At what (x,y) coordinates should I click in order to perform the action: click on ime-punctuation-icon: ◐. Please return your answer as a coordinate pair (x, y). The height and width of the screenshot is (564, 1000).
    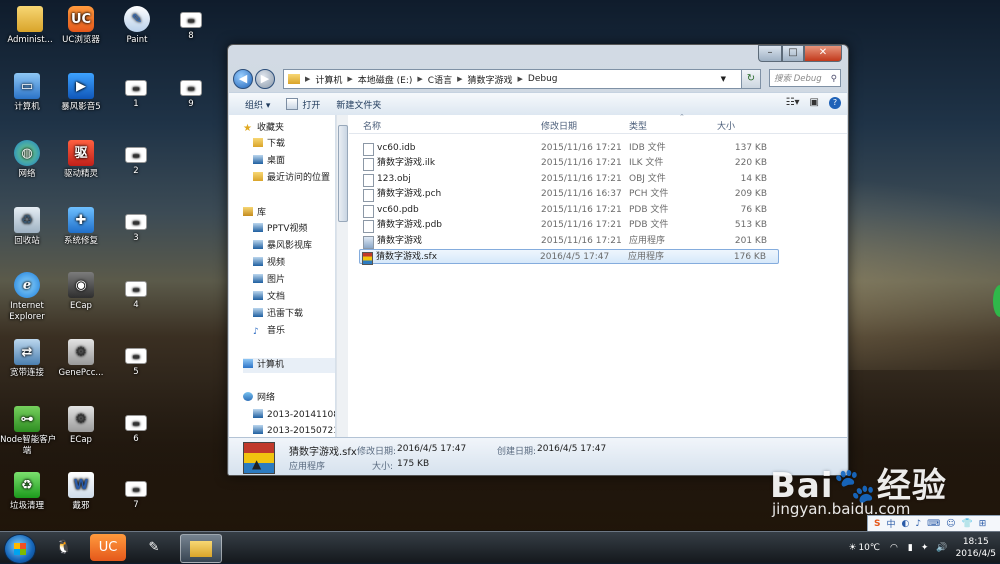
    Looking at the image, I should click on (906, 524).